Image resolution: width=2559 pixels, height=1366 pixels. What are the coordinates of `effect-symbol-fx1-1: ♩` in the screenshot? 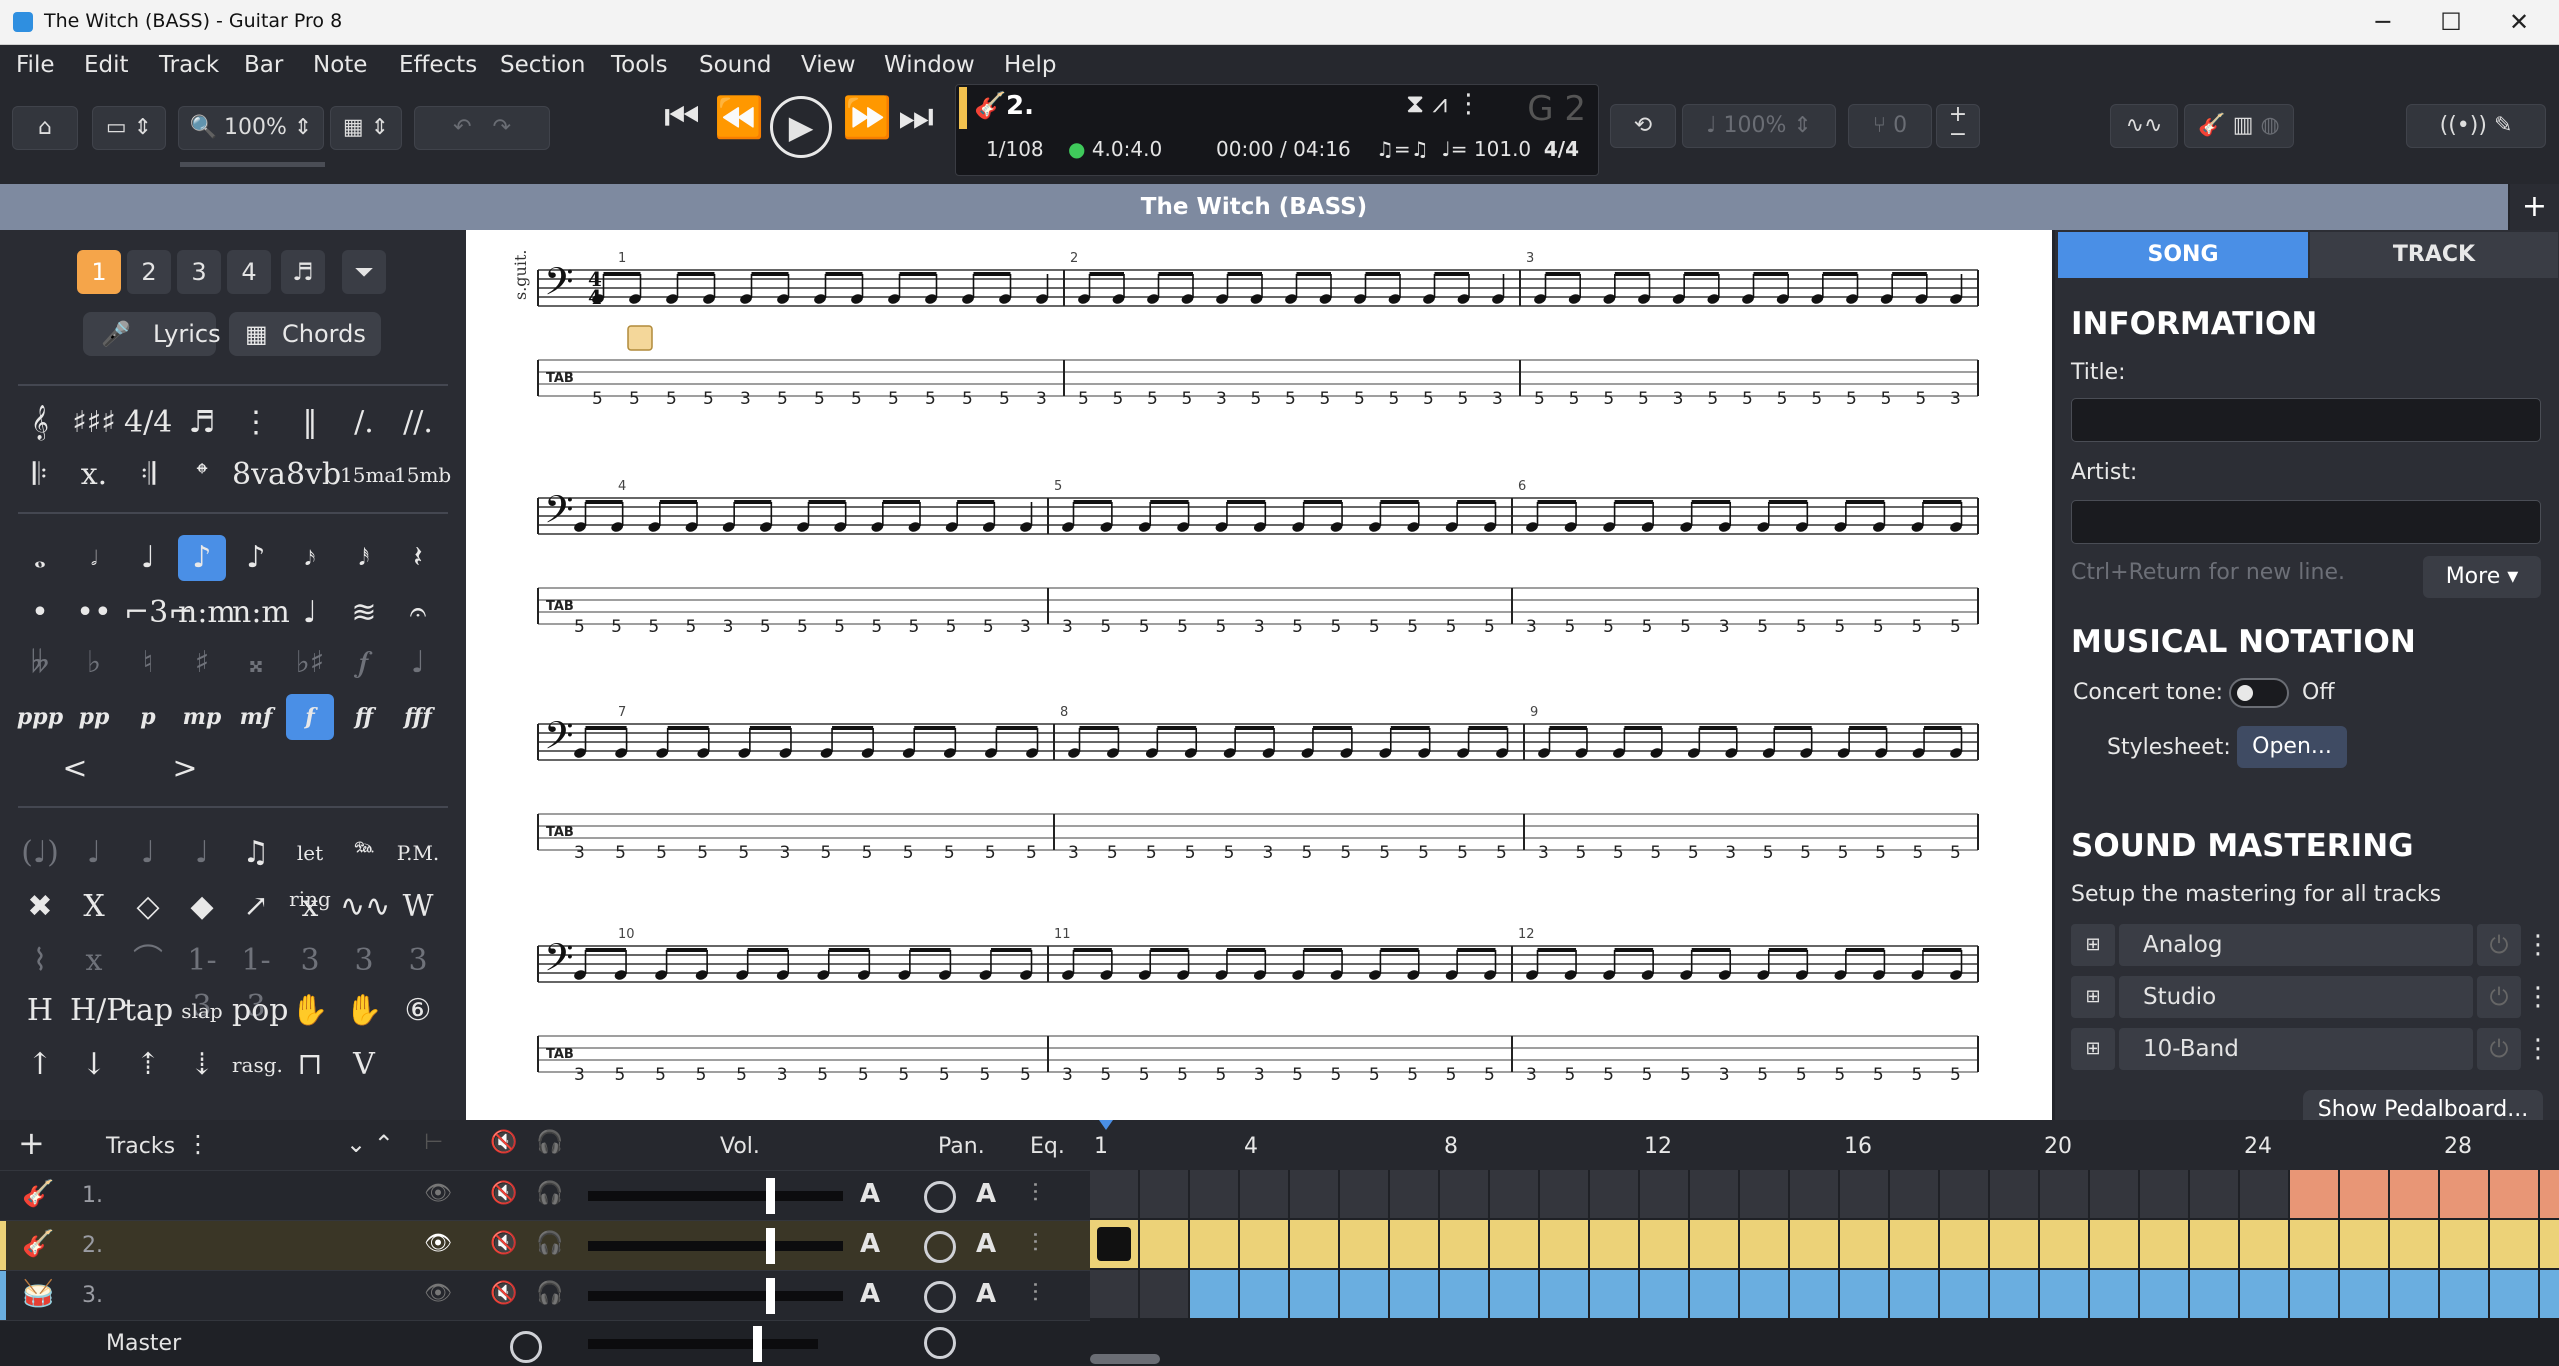 It's located at (94, 853).